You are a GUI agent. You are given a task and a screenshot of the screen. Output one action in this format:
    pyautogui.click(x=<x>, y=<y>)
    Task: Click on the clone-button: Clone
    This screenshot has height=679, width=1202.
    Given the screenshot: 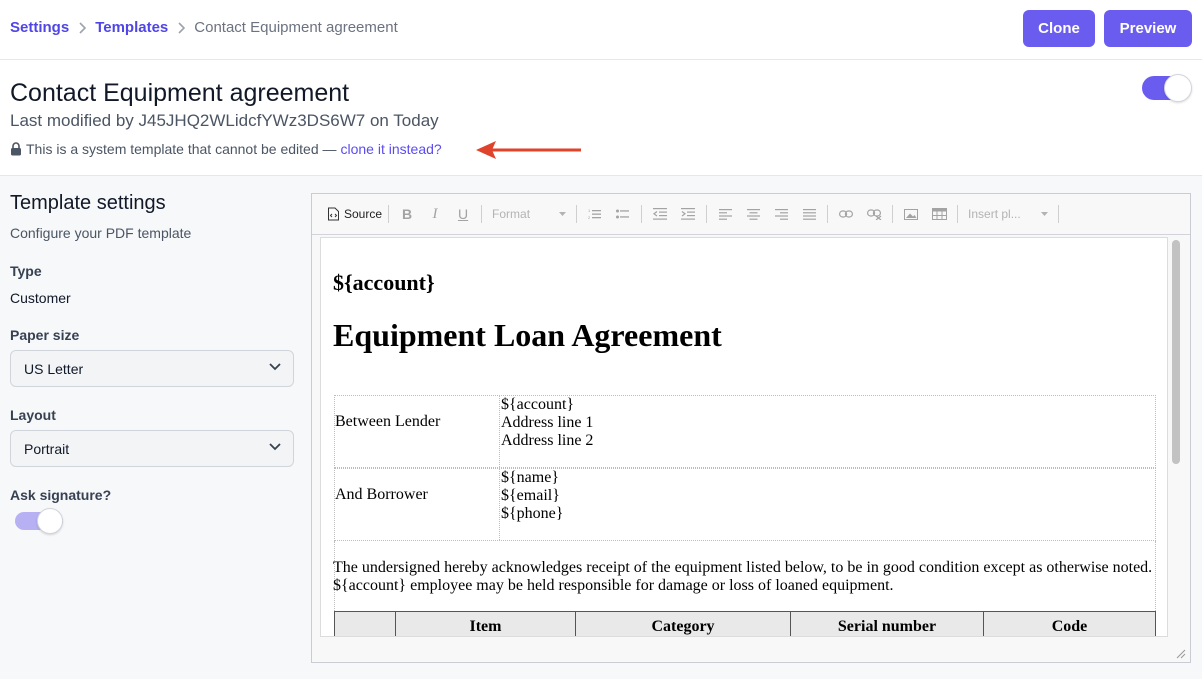 What is the action you would take?
    pyautogui.click(x=1059, y=28)
    